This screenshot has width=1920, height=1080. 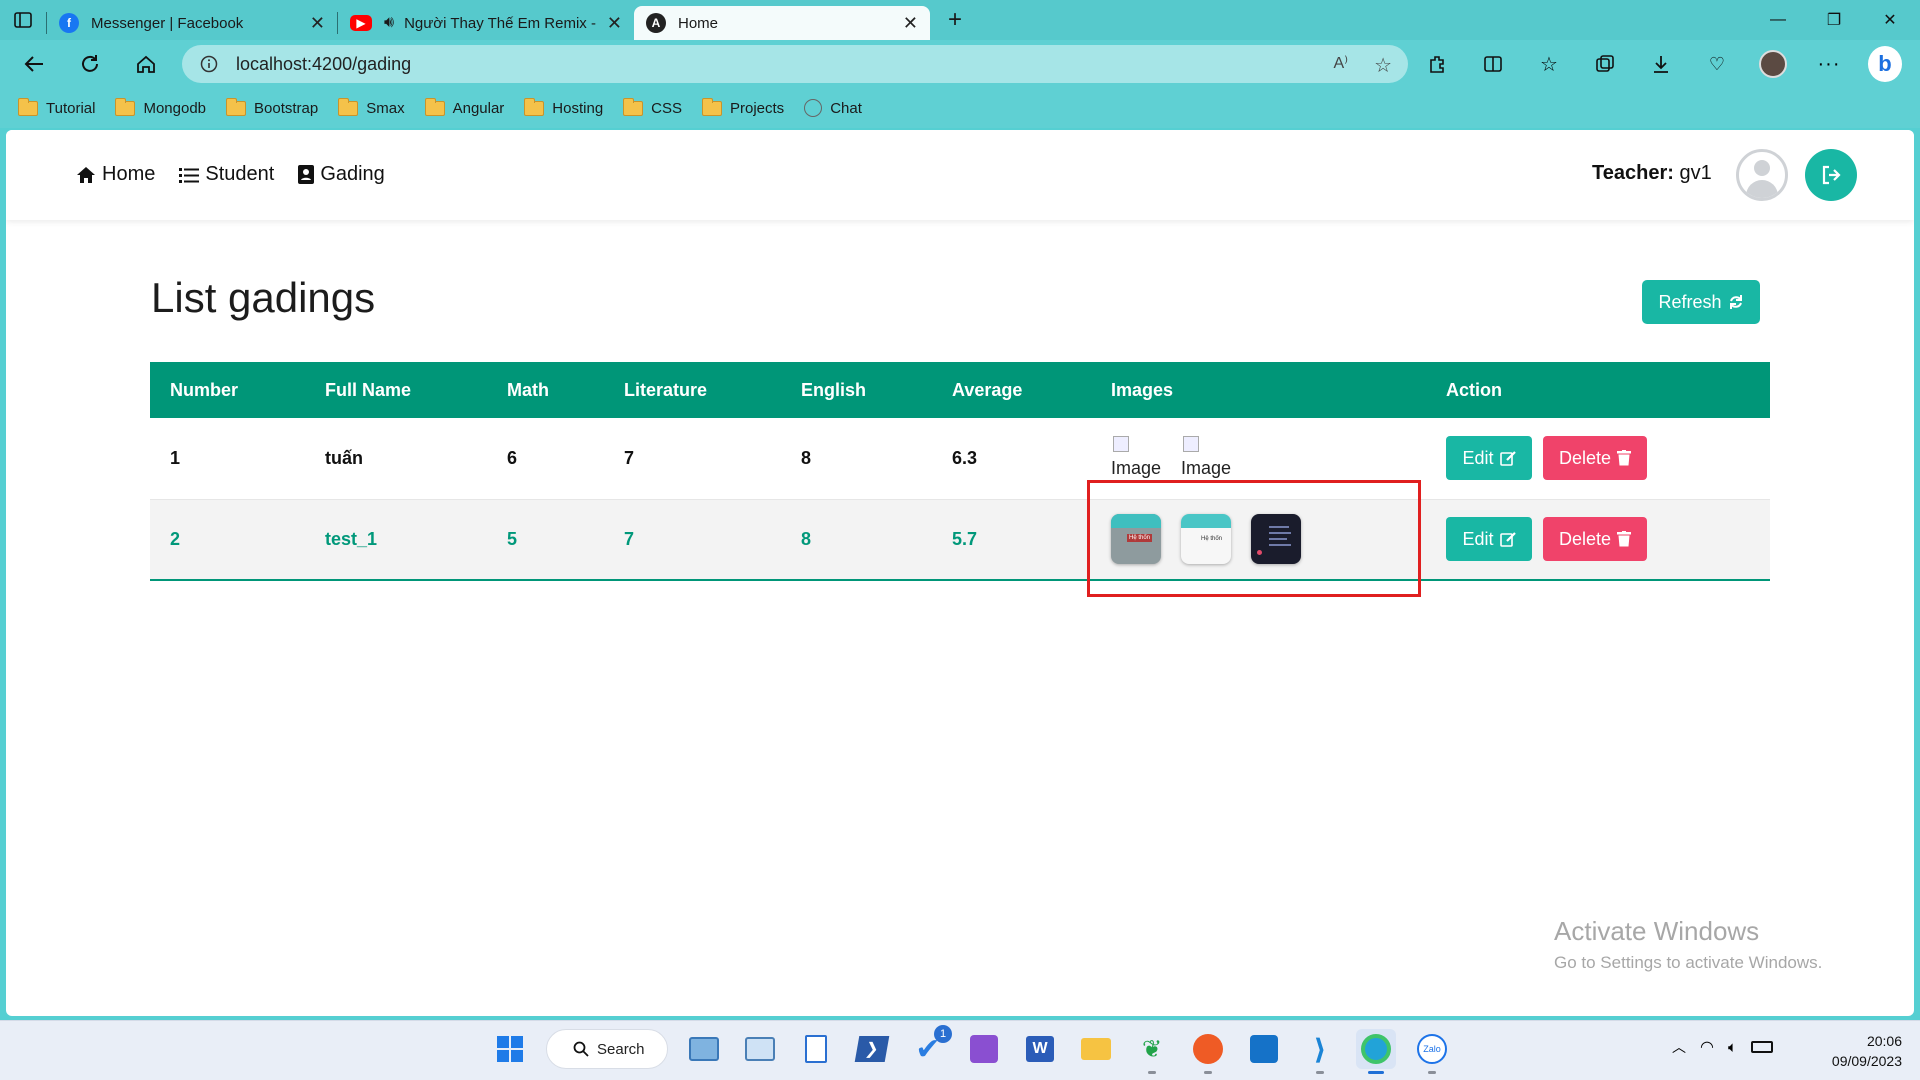 I want to click on trash-icon, so click(x=1624, y=539).